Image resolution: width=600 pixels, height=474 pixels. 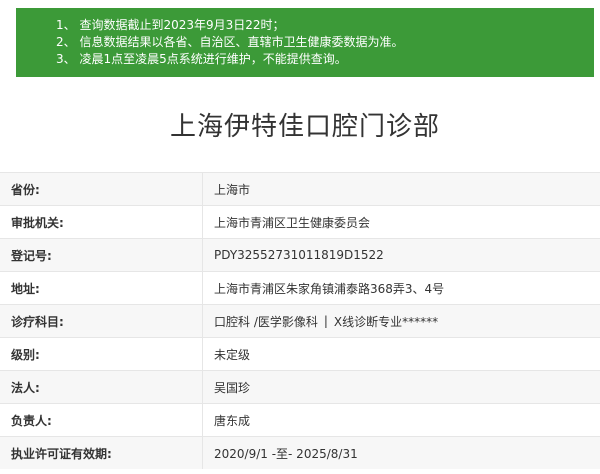 I want to click on row-label: 审批机关:, so click(x=37, y=222).